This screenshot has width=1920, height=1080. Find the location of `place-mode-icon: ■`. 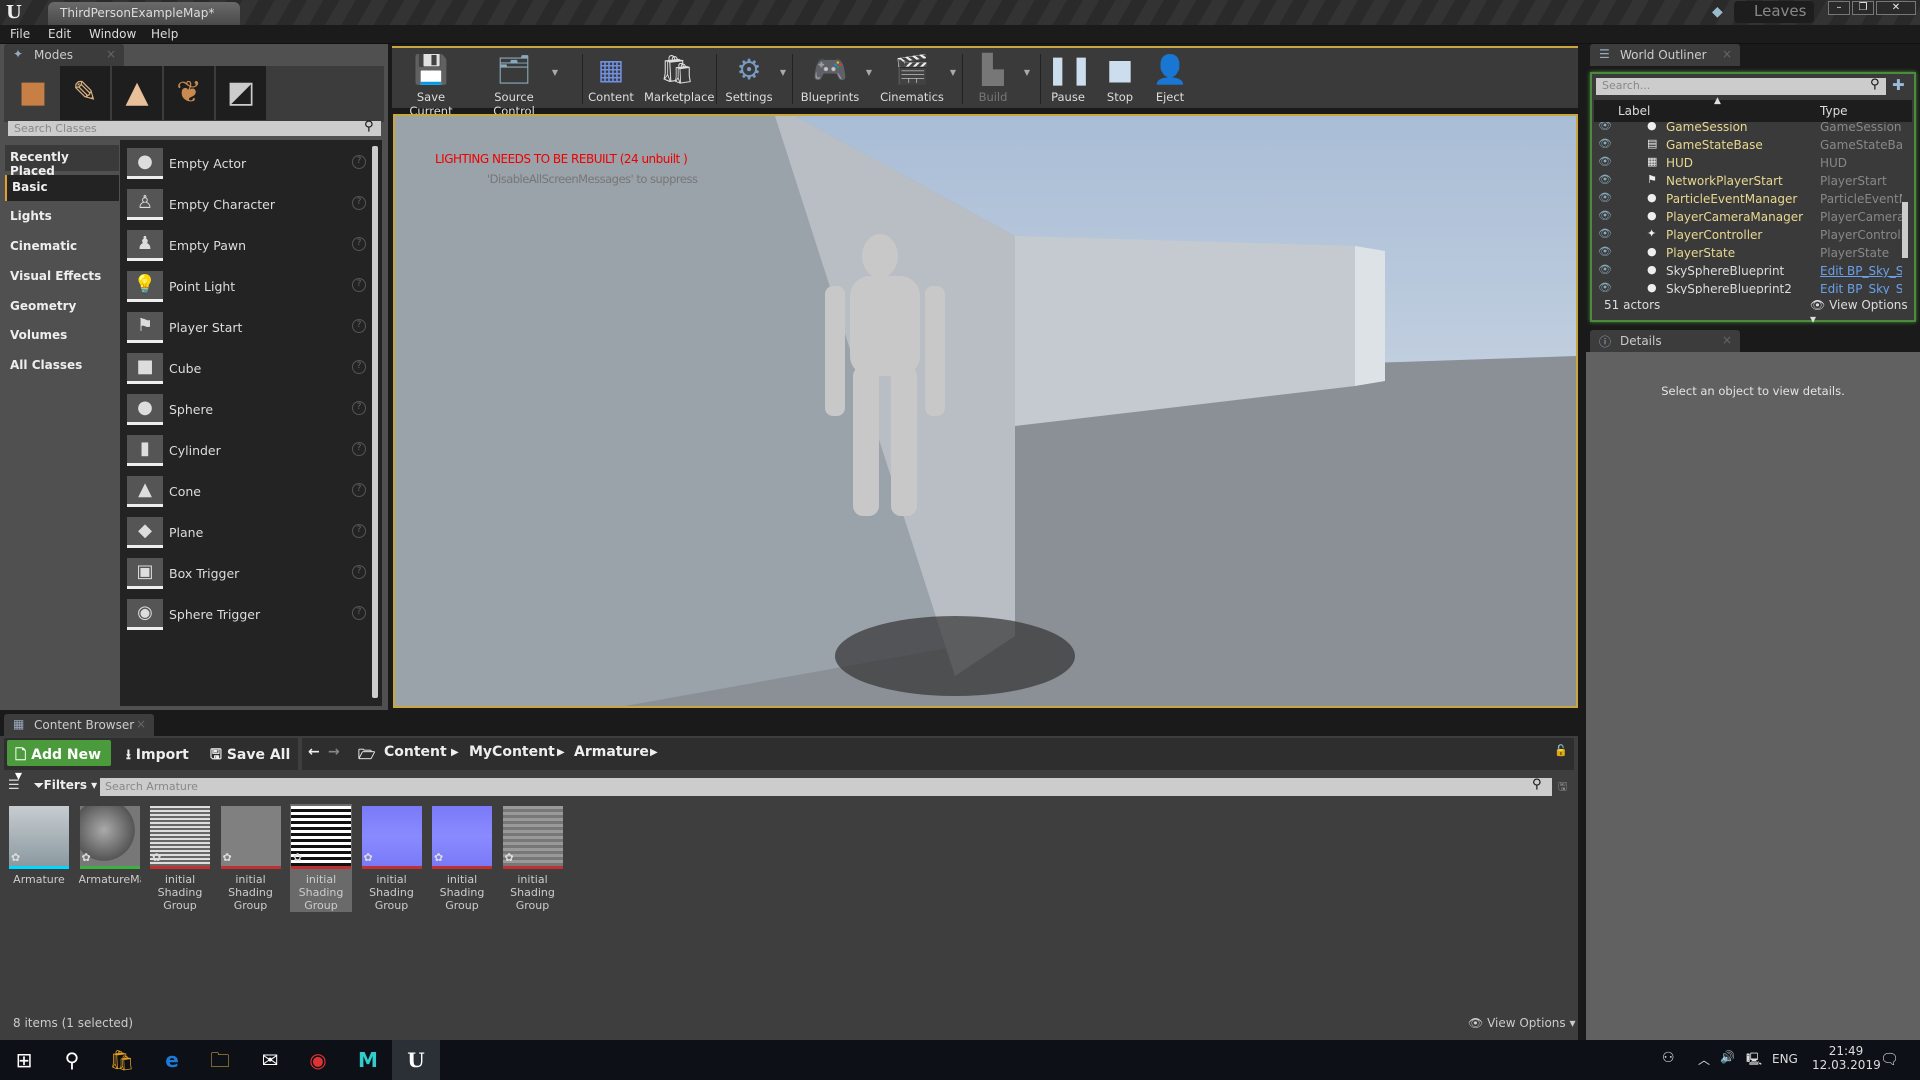

place-mode-icon: ■ is located at coordinates (33, 93).